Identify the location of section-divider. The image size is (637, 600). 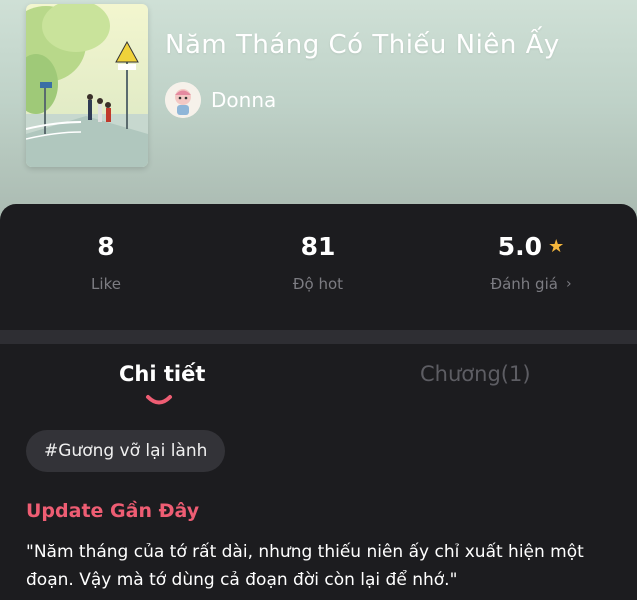
(318, 337).